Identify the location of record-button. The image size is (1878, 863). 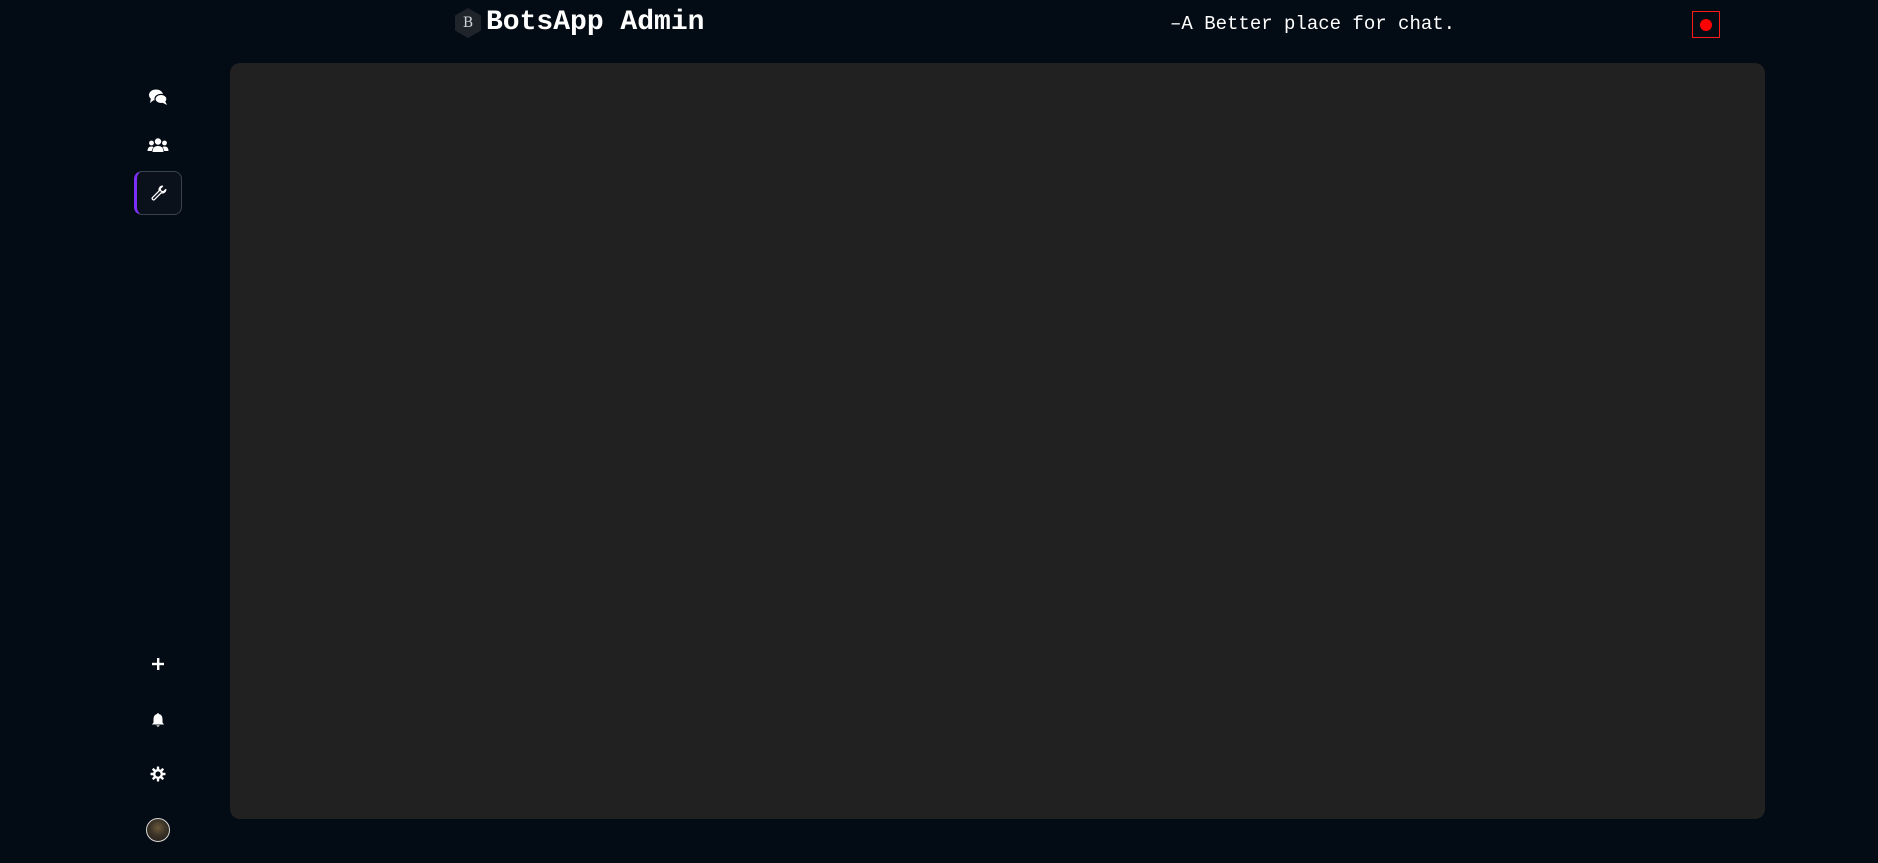
(1706, 24).